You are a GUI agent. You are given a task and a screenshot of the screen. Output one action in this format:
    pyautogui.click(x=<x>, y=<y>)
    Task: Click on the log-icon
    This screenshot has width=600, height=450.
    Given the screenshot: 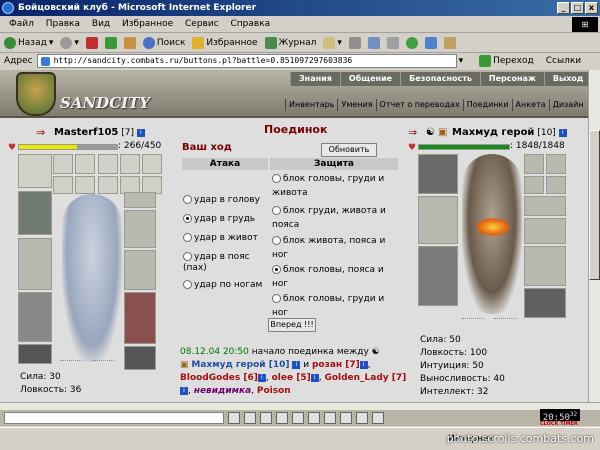 What is the action you would take?
    pyautogui.click(x=314, y=418)
    